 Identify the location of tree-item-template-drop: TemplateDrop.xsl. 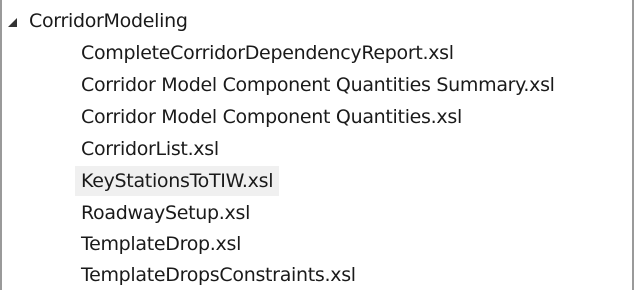
(161, 244).